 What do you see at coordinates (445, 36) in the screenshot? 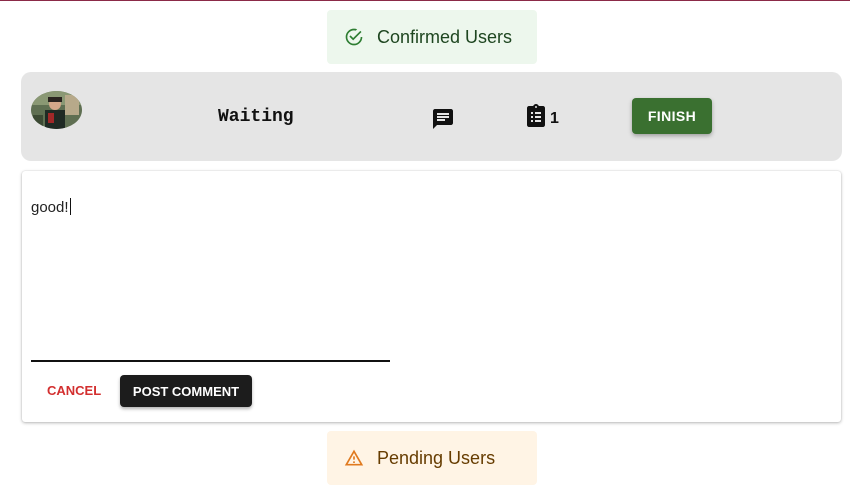
I see `confirmed-users-label: Confirmed Users` at bounding box center [445, 36].